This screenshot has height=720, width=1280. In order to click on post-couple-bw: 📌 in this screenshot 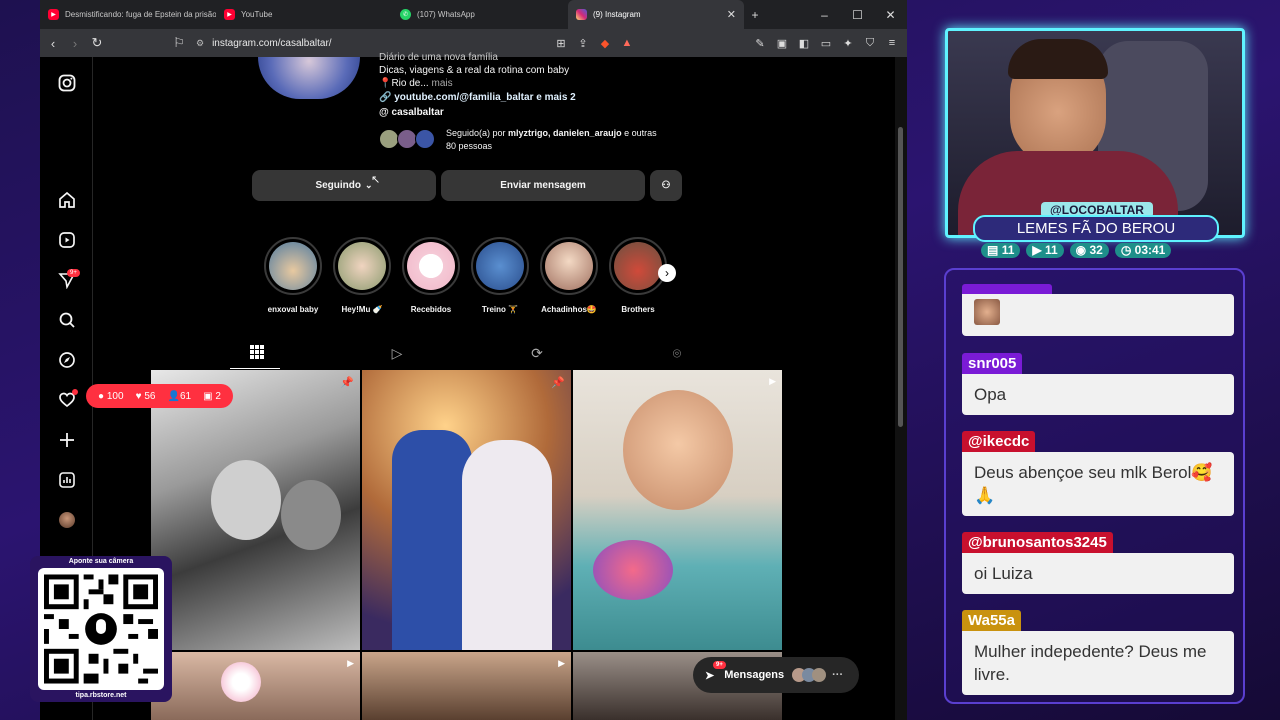, I will do `click(255, 510)`.